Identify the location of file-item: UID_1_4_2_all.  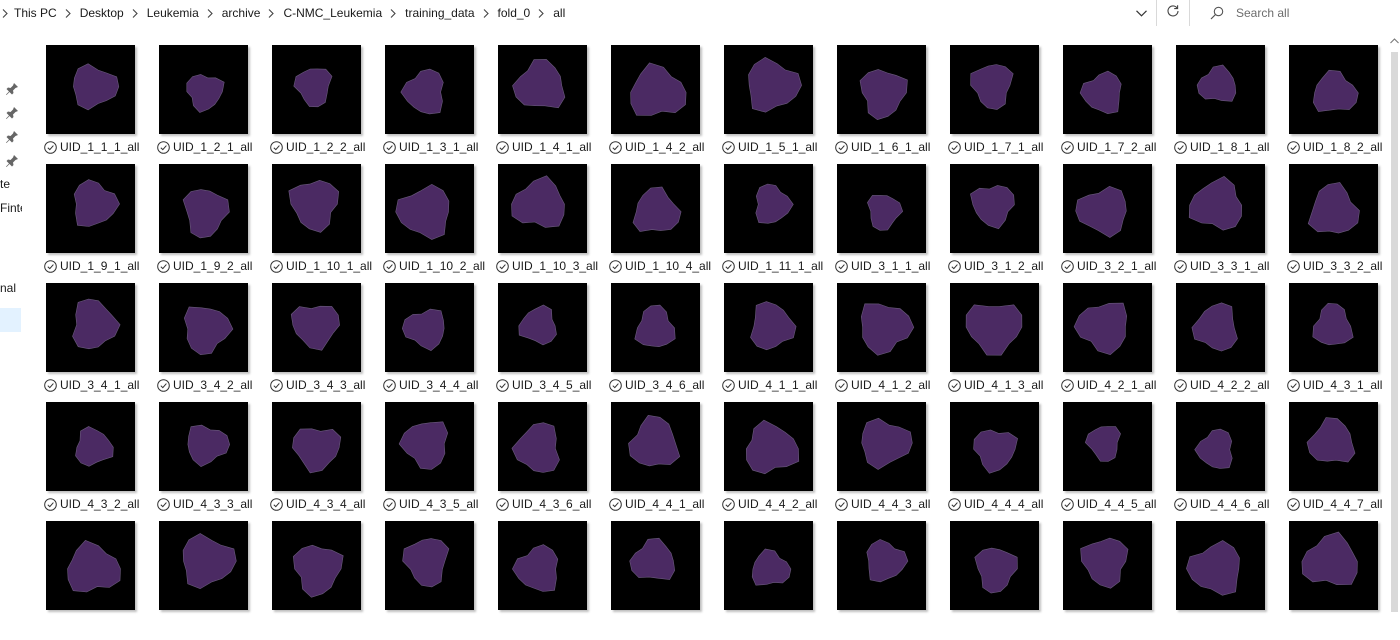
(665, 104).